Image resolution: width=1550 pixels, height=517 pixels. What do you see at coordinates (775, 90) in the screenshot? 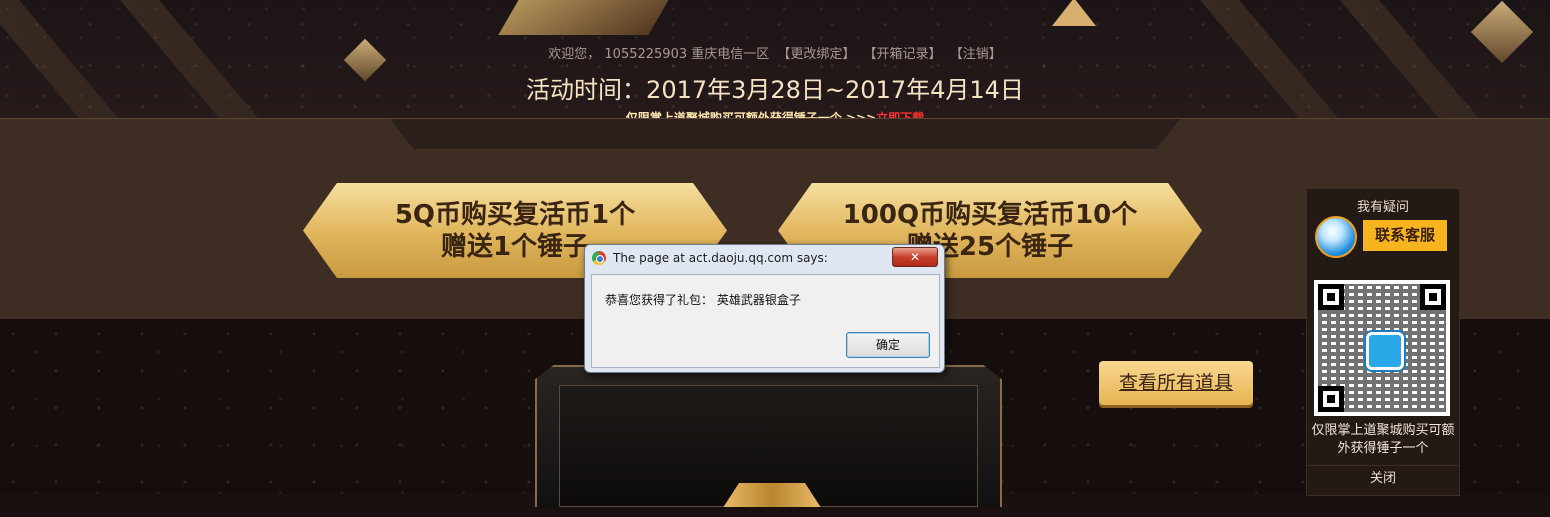
I see `activity-time: 活动时间：2017年3月28日~2017年4月14日` at bounding box center [775, 90].